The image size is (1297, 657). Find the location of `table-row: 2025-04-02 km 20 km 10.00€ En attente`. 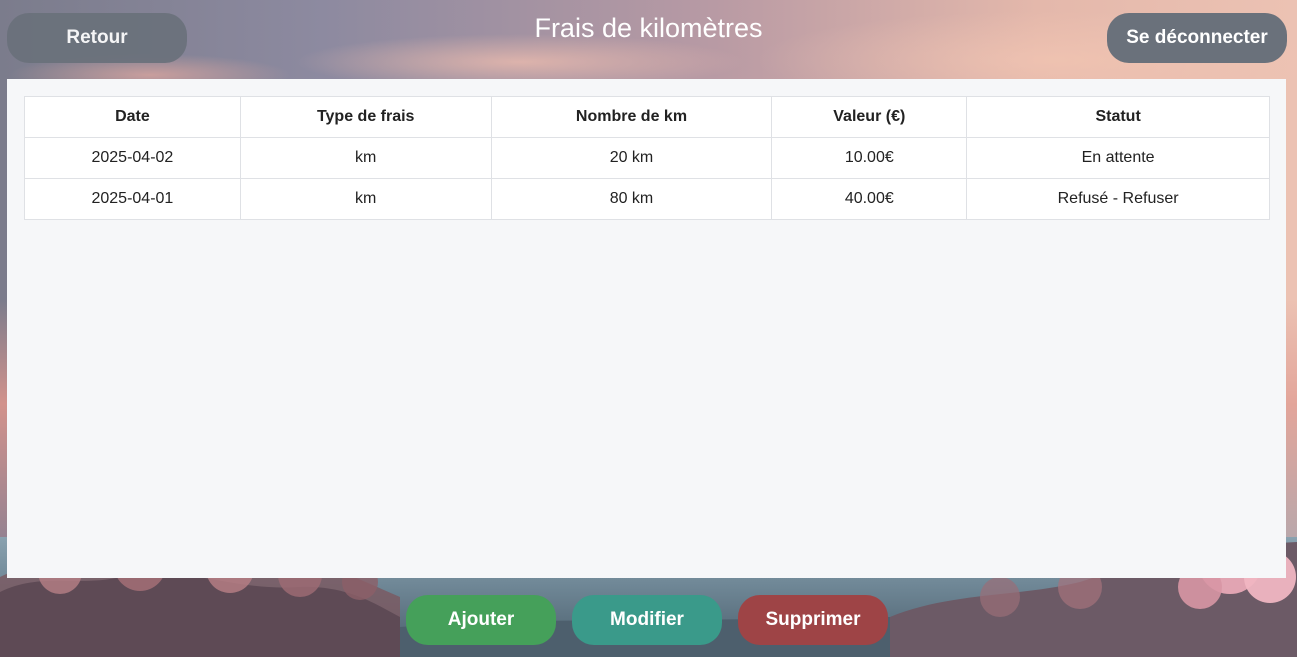

table-row: 2025-04-02 km 20 km 10.00€ En attente is located at coordinates (647, 158).